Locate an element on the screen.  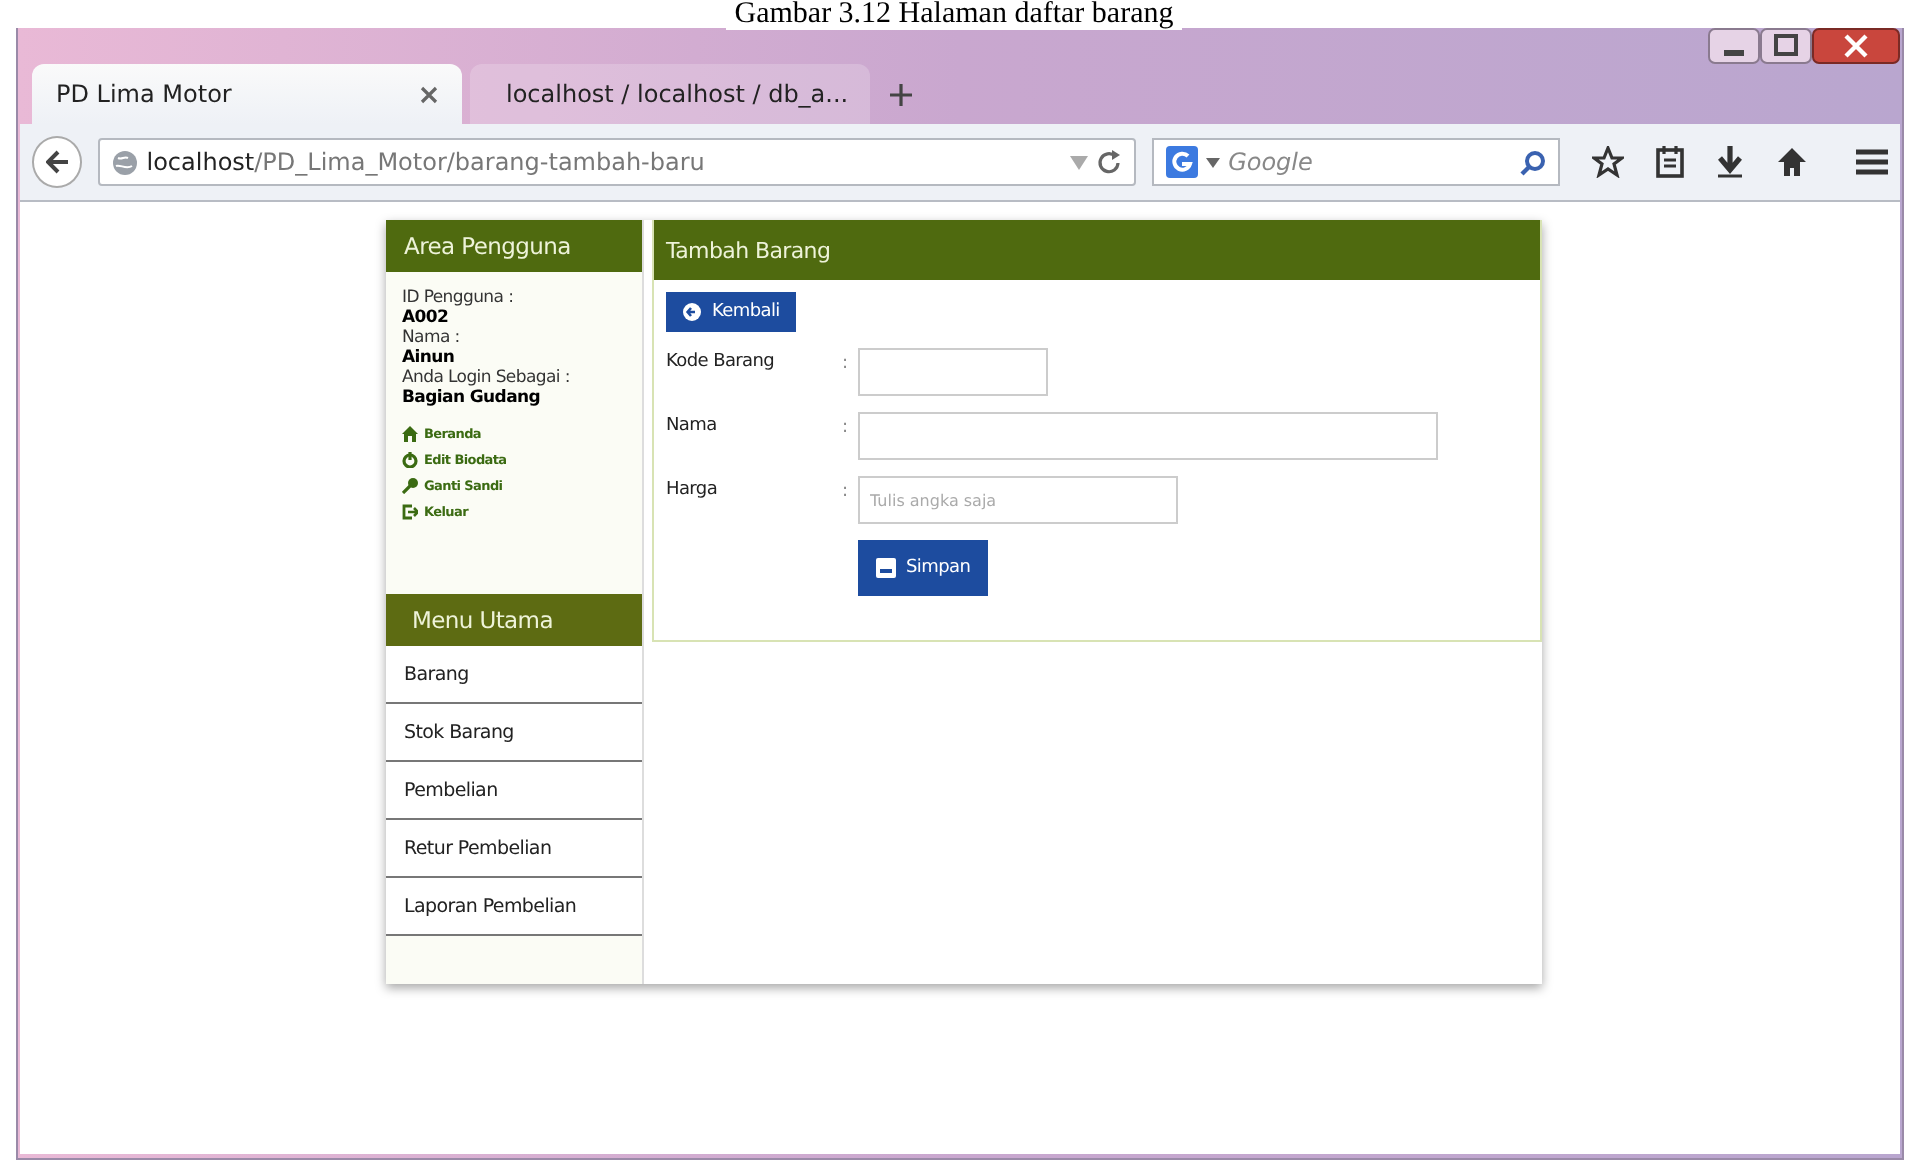
panel-header: Area Pengguna is located at coordinates (514, 246).